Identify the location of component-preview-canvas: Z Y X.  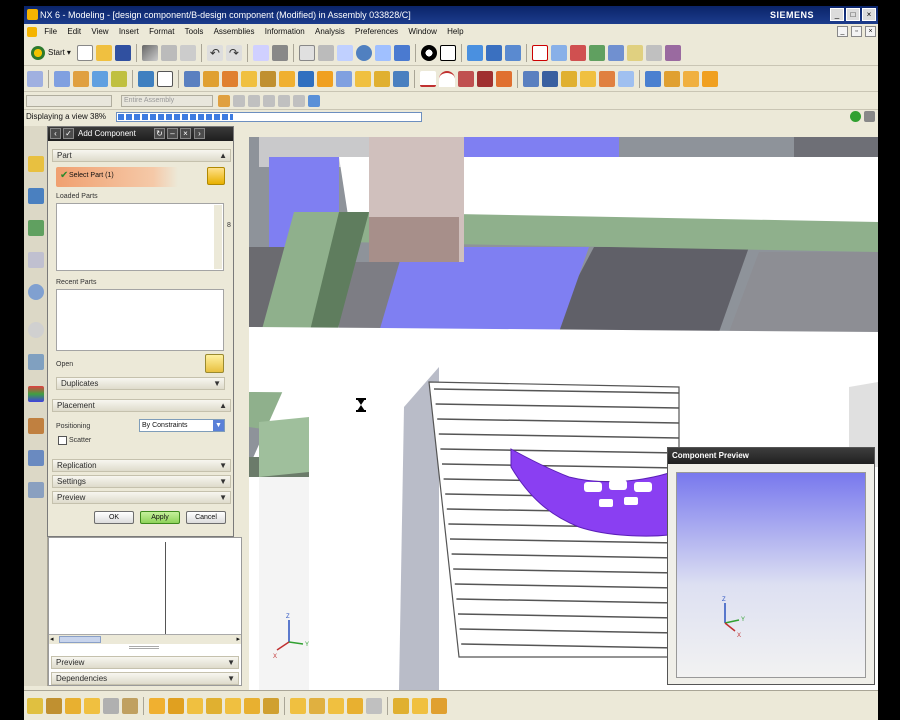
(771, 575).